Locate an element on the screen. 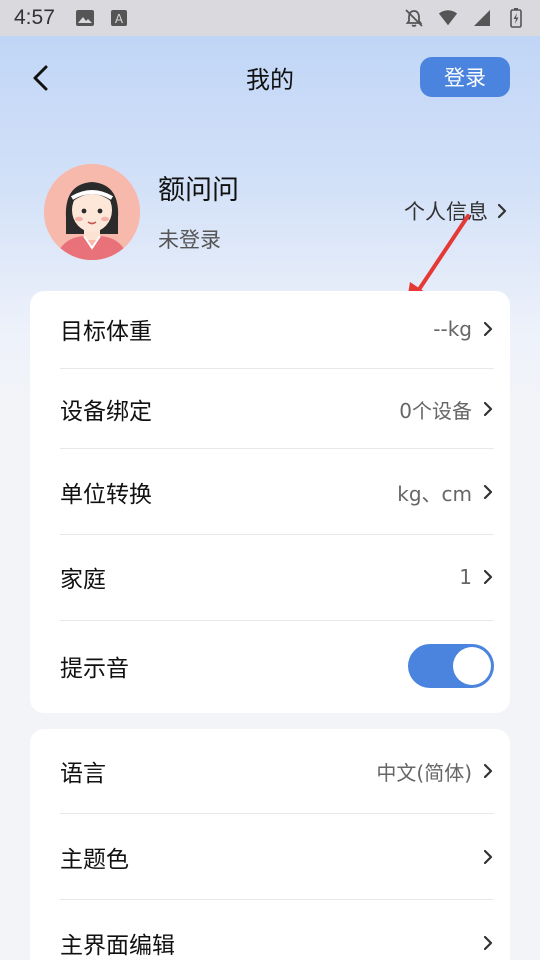 Image resolution: width=540 pixels, height=960 pixels. row-value: 中文(简体) is located at coordinates (424, 772).